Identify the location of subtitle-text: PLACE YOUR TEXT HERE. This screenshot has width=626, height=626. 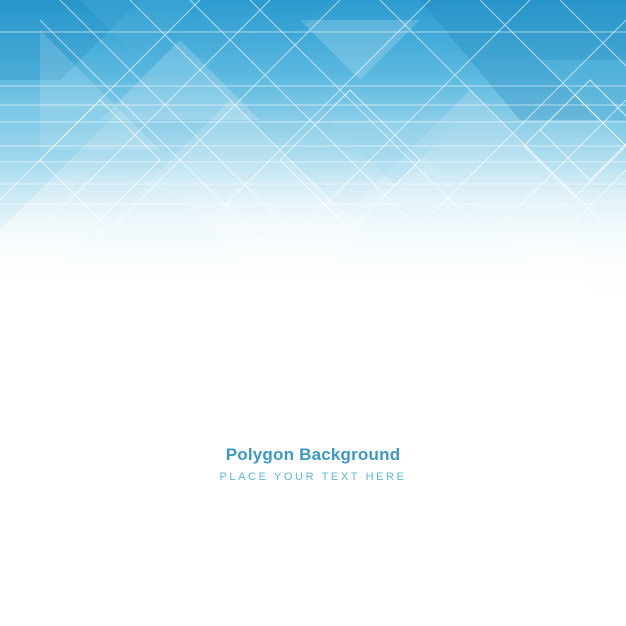
(313, 477).